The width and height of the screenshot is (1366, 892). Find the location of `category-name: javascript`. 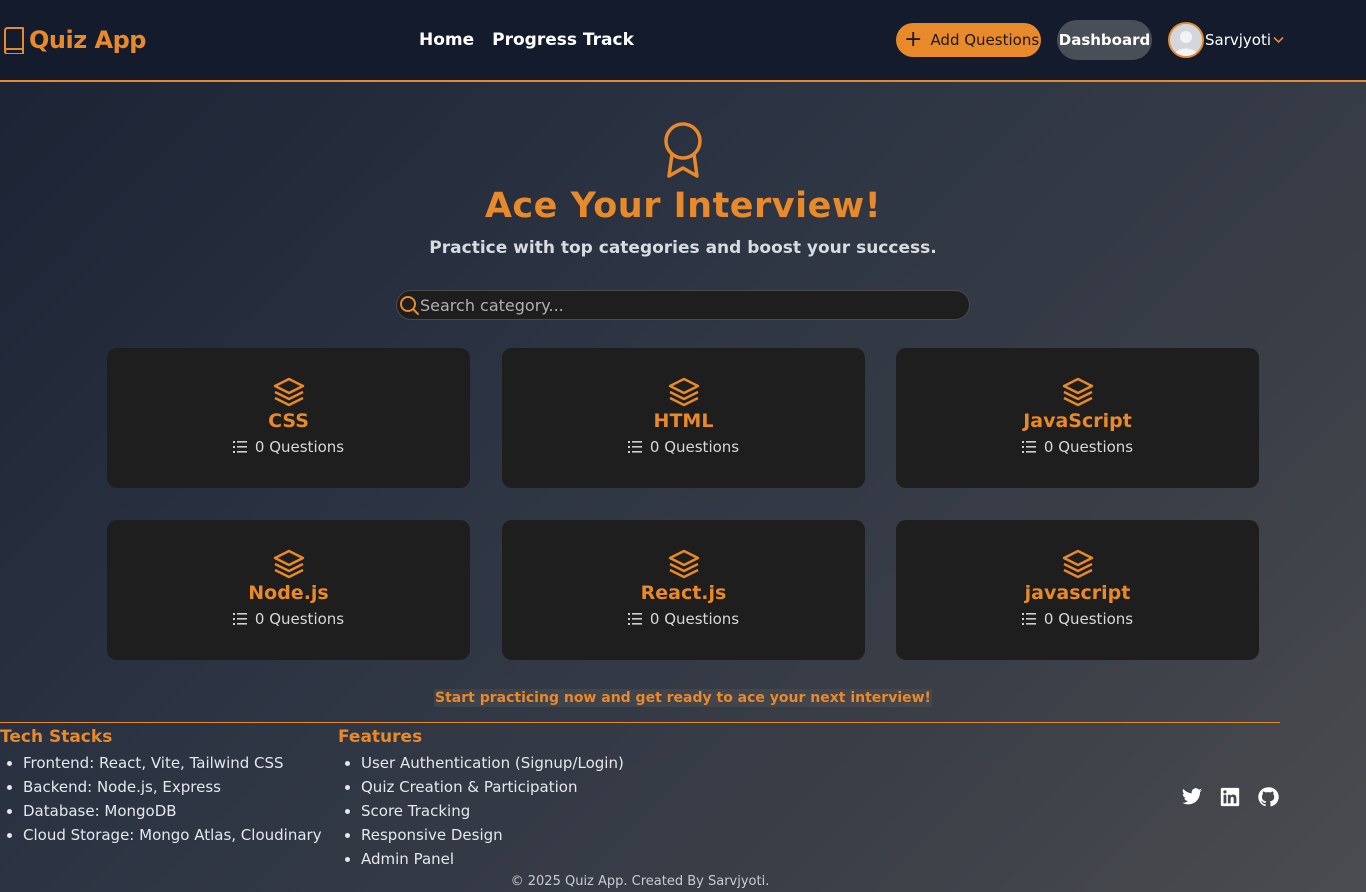

category-name: javascript is located at coordinates (1077, 593).